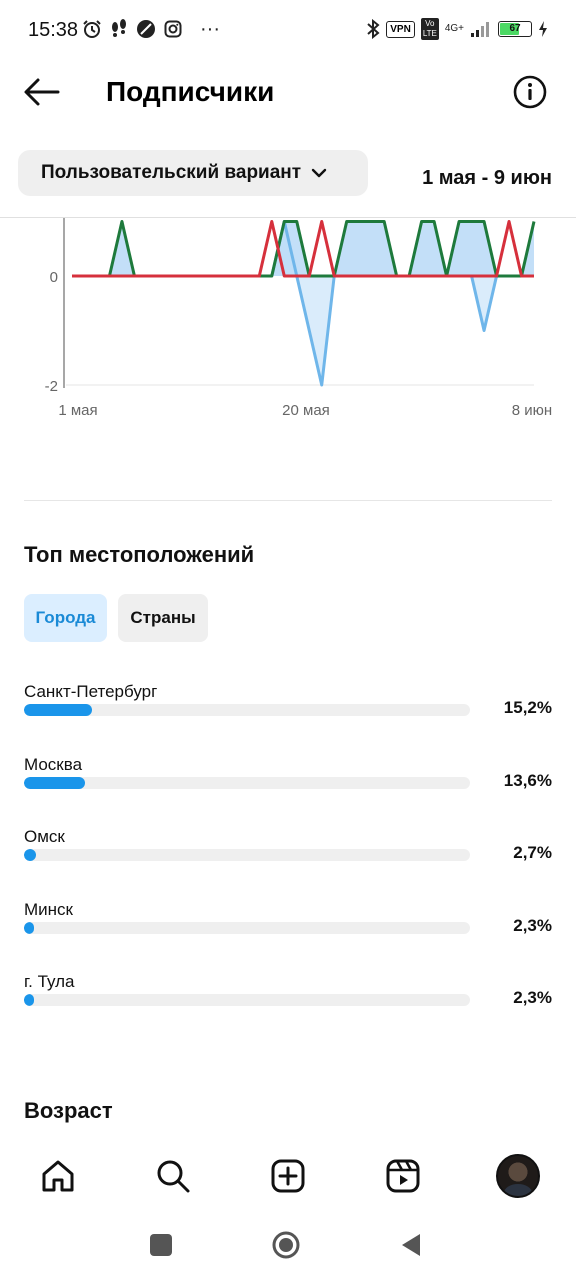 The image size is (576, 1280). Describe the element at coordinates (487, 178) in the screenshot. I see `date-range-label: 1 мая - 9 июн` at that location.